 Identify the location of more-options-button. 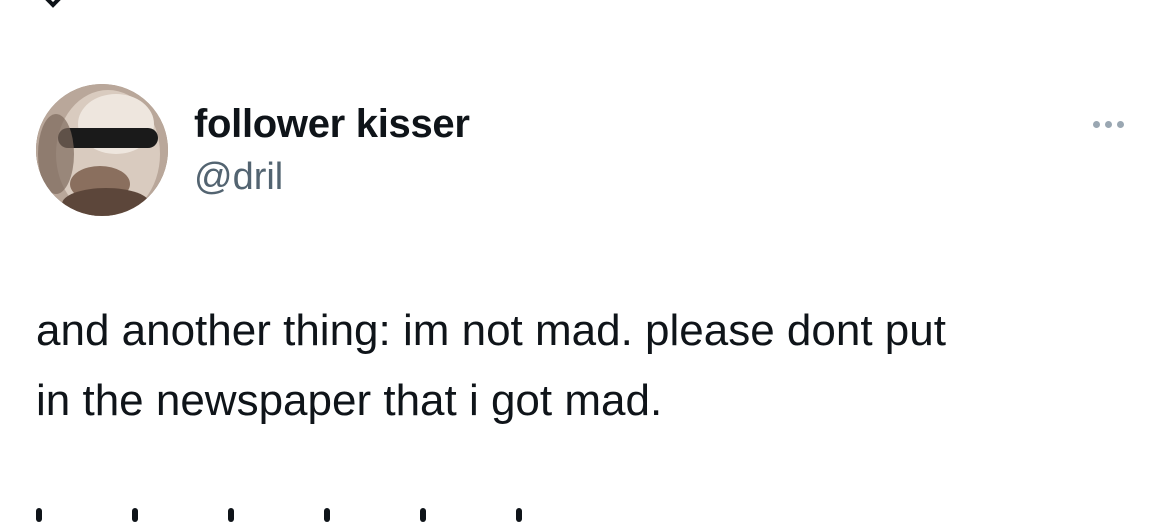
(1108, 124).